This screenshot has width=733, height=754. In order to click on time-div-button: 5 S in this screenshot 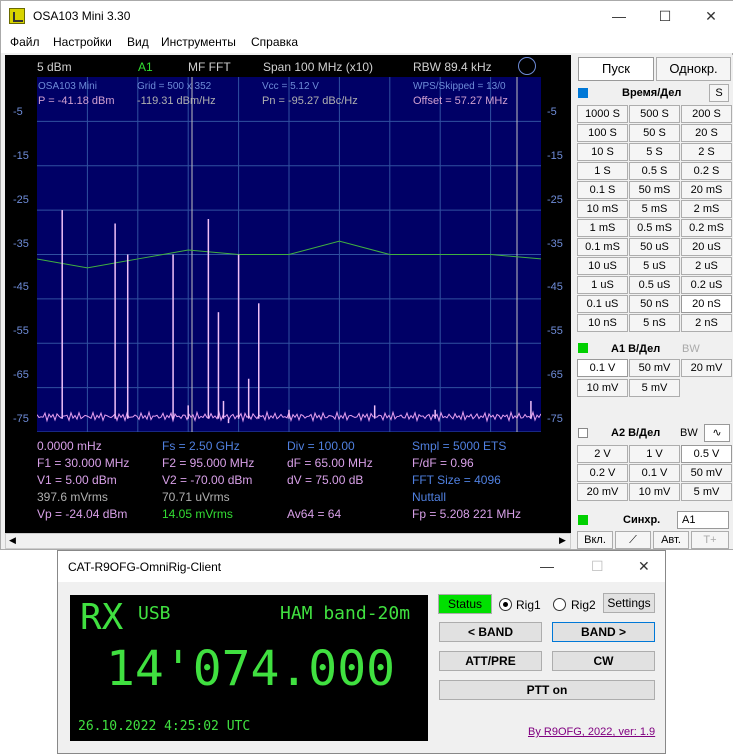, I will do `click(654, 152)`.